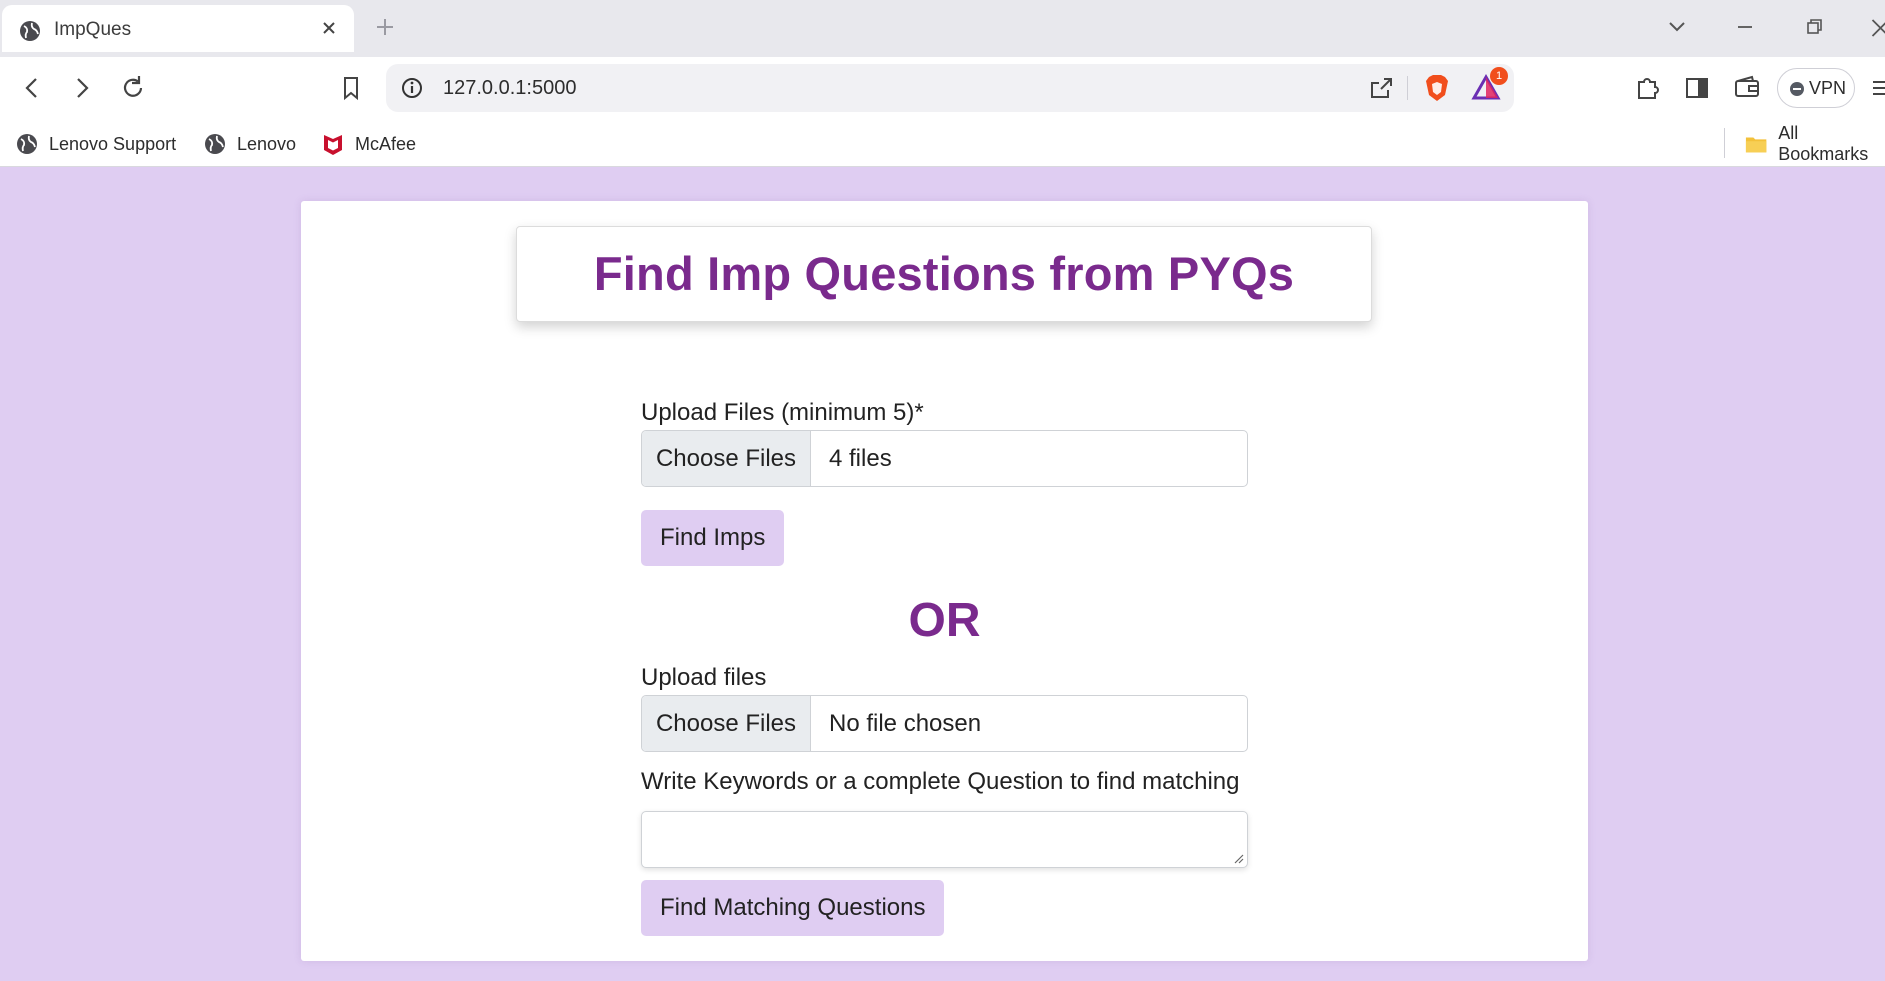 This screenshot has width=1885, height=981. Describe the element at coordinates (1875, 27) in the screenshot. I see `close-window-icon` at that location.